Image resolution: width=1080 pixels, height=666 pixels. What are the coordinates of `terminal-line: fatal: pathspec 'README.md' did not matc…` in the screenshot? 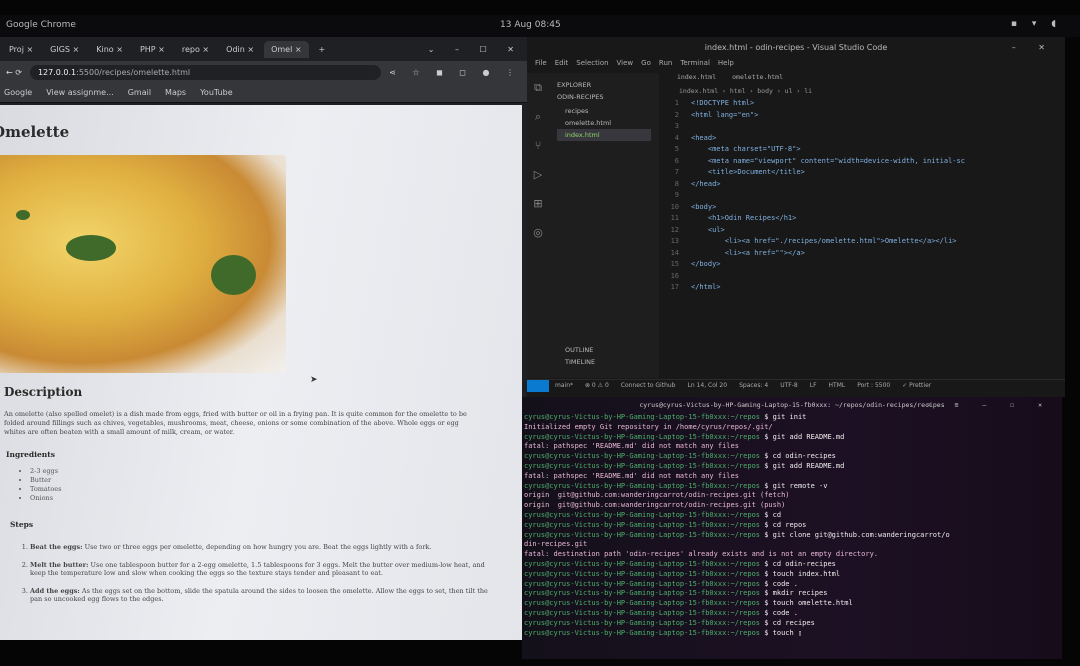 It's located at (792, 477).